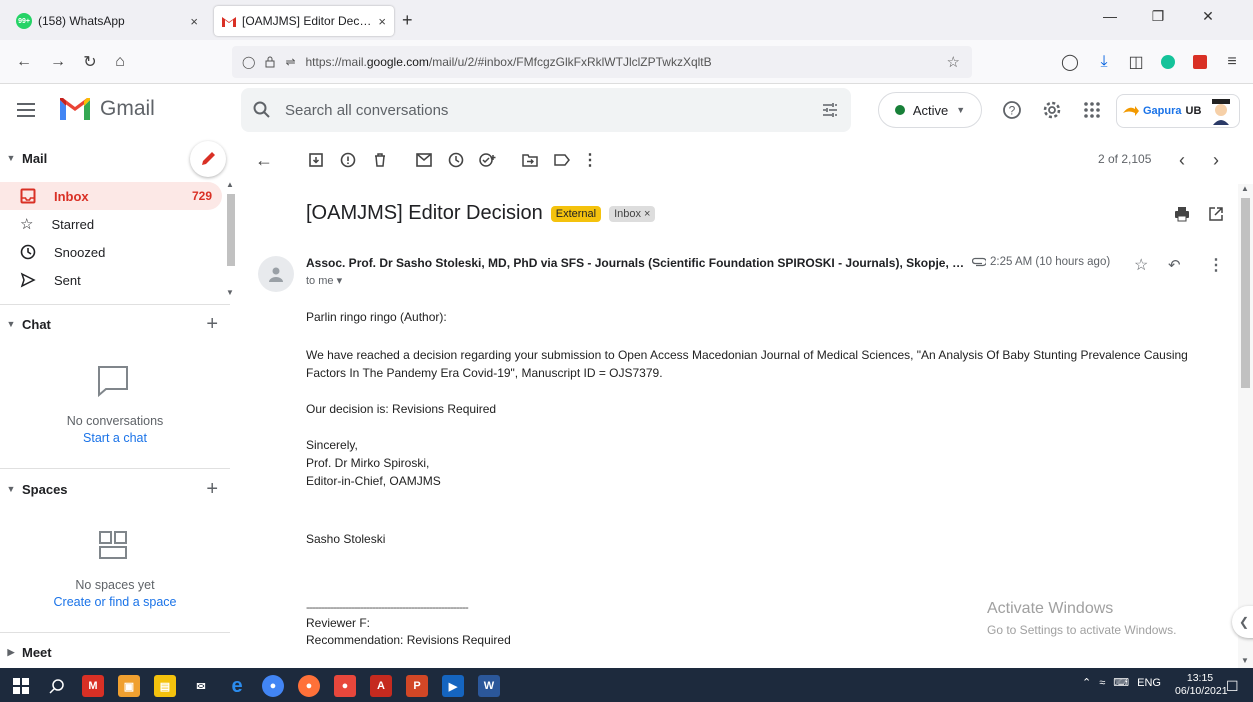  What do you see at coordinates (1232, 686) in the screenshot?
I see `notification-icon: ☐` at bounding box center [1232, 686].